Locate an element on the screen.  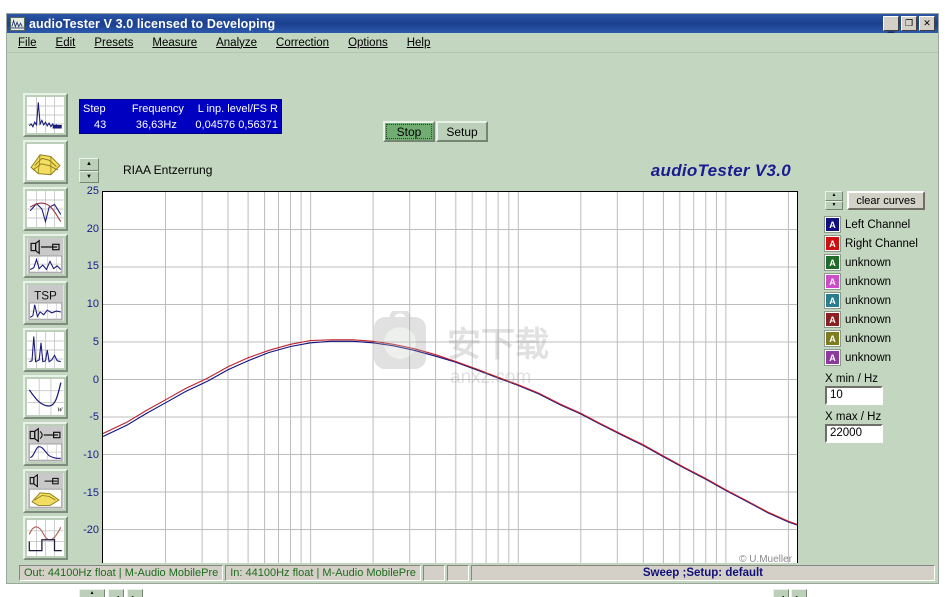
legend-item-right-channel: A Right Channel is located at coordinates (881, 243).